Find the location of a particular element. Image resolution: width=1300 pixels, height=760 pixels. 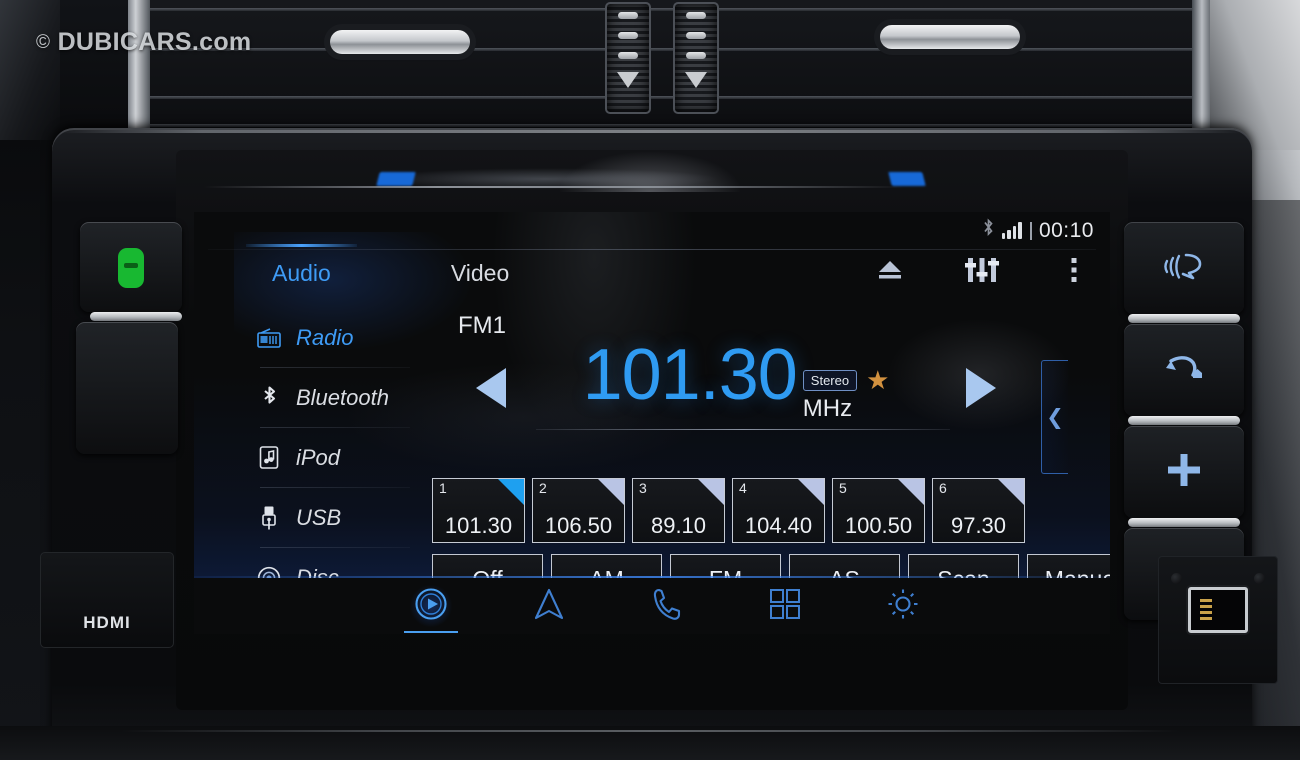

chevron-left-icon: ❮ is located at coordinates (1055, 417).